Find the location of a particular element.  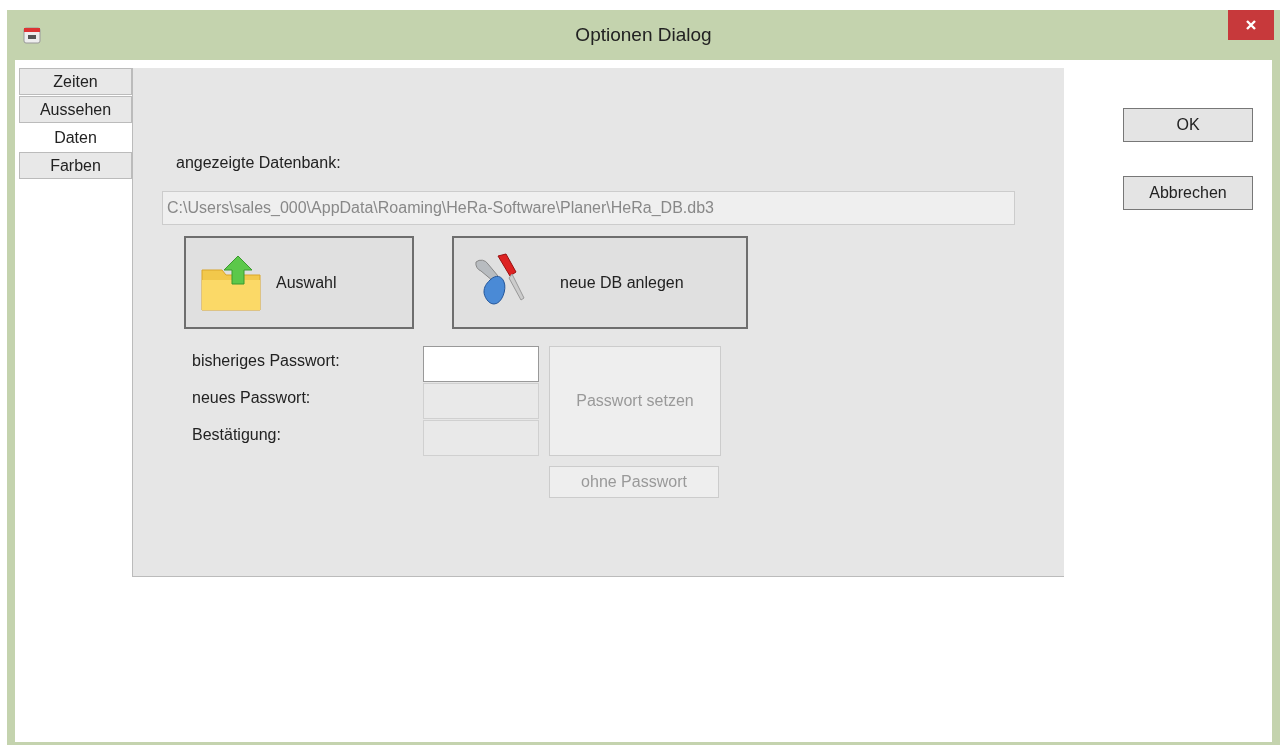

dialog-button: OK is located at coordinates (1188, 125).